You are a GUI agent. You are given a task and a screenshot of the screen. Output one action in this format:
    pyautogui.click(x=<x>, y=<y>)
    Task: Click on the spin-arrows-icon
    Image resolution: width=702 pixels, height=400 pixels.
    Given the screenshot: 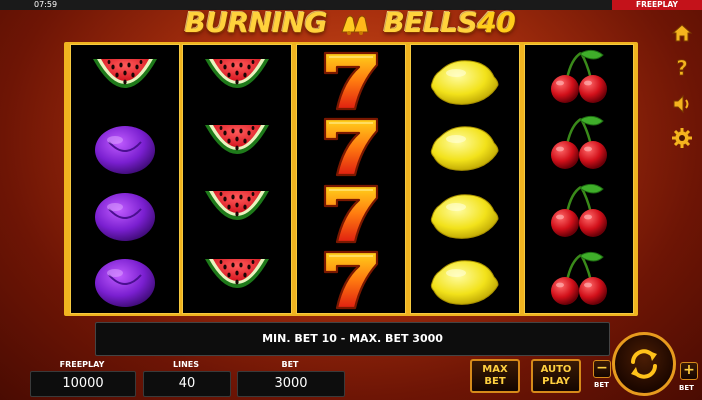 What is the action you would take?
    pyautogui.click(x=644, y=364)
    